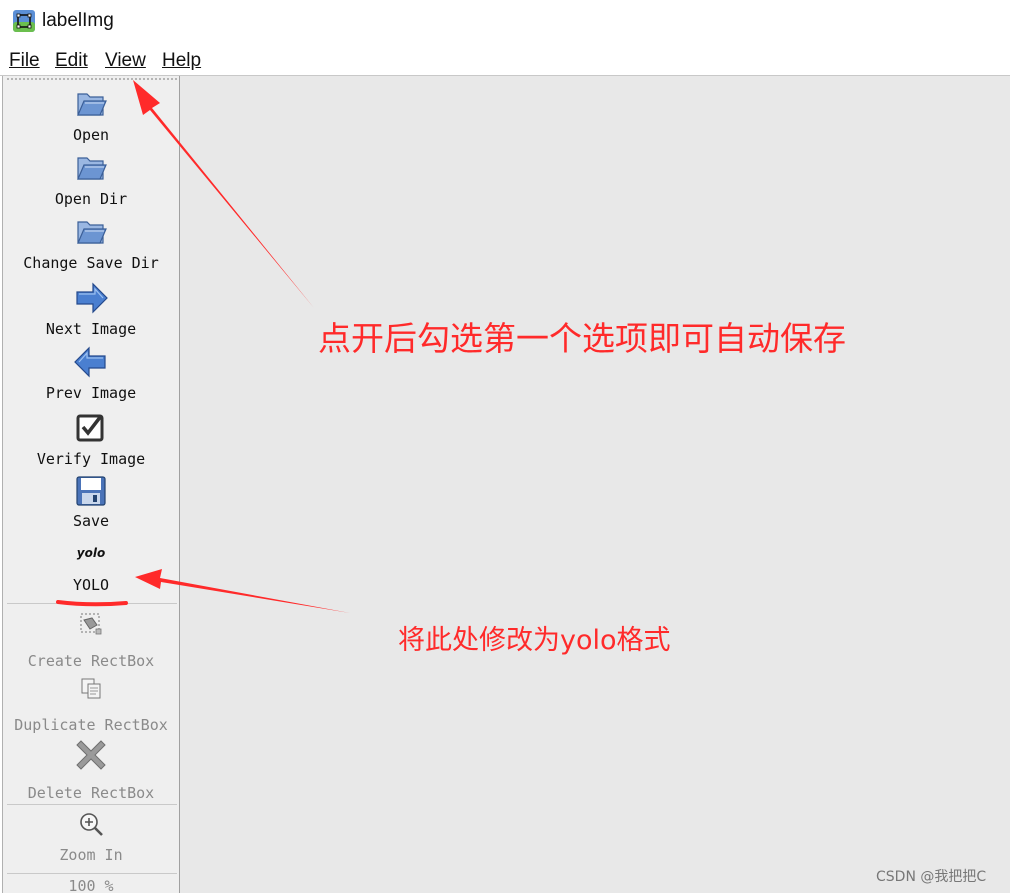 The image size is (1010, 895). Describe the element at coordinates (534, 640) in the screenshot. I see `annotation-bottom-note: 将此处修改为yolo格式` at that location.